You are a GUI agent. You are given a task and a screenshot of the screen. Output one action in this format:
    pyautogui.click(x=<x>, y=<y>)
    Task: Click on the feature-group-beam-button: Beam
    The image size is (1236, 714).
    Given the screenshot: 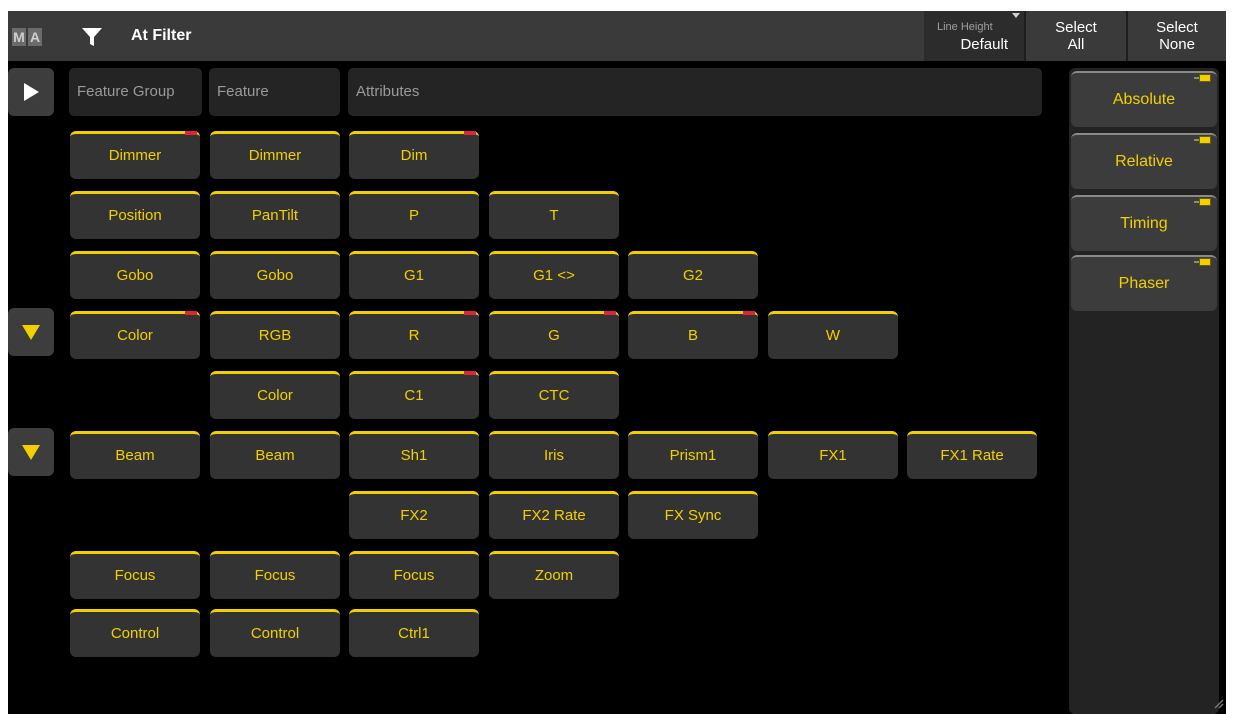 What is the action you would take?
    pyautogui.click(x=135, y=455)
    